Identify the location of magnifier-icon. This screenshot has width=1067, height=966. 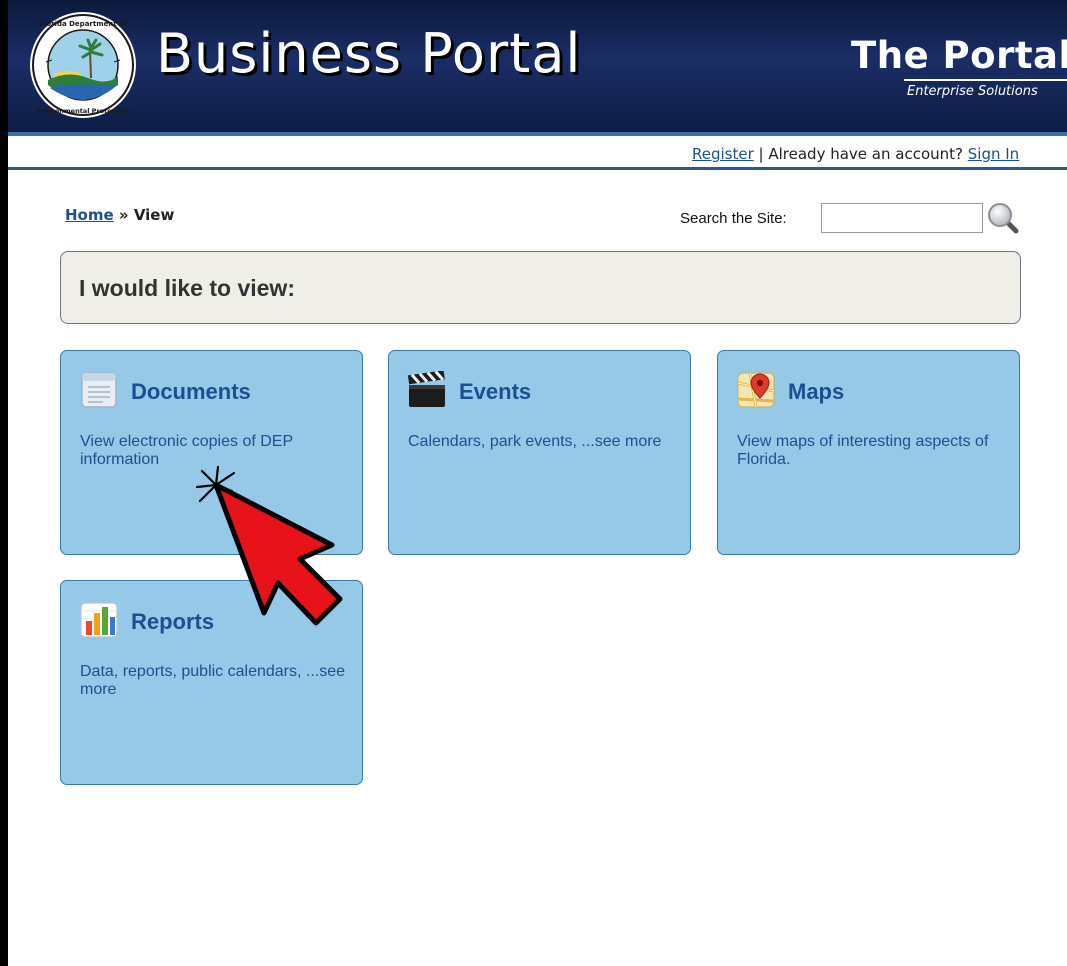
(1003, 218).